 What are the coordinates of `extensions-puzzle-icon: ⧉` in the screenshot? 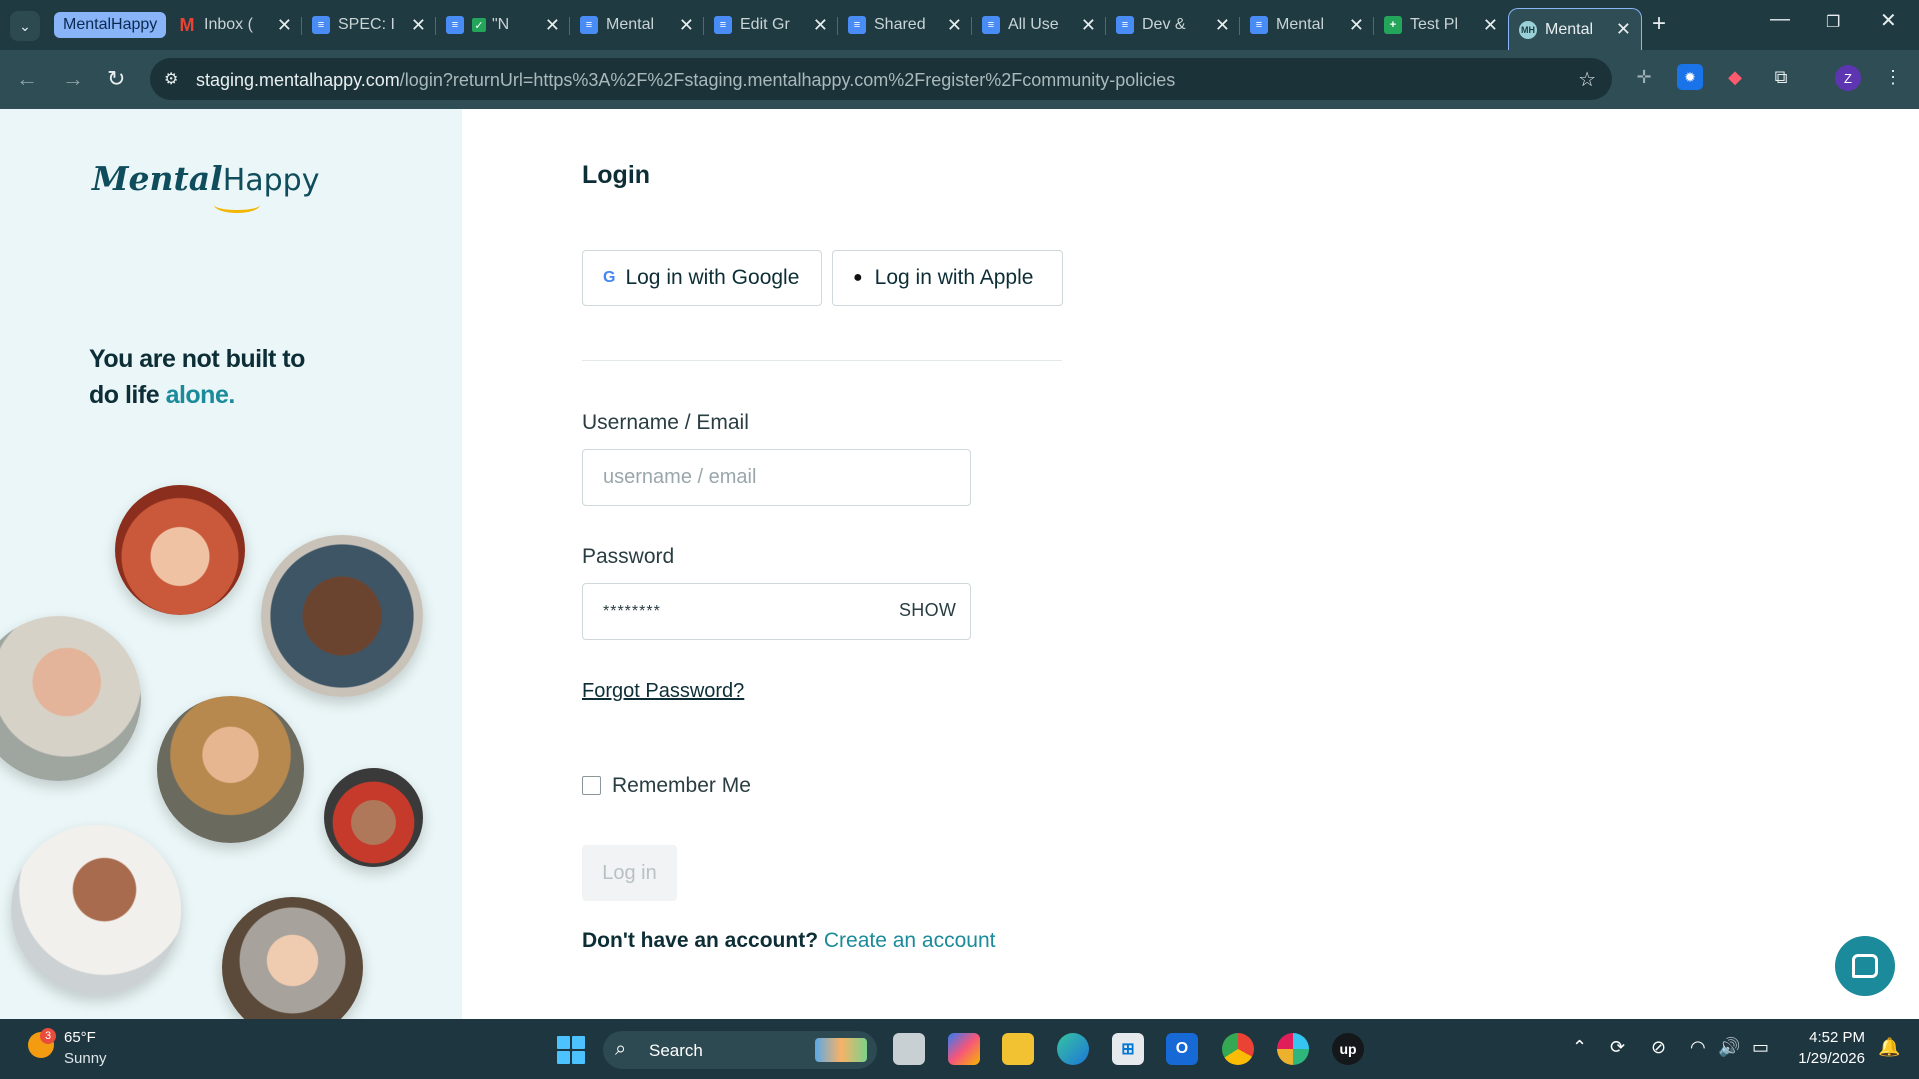 It's located at (1781, 77).